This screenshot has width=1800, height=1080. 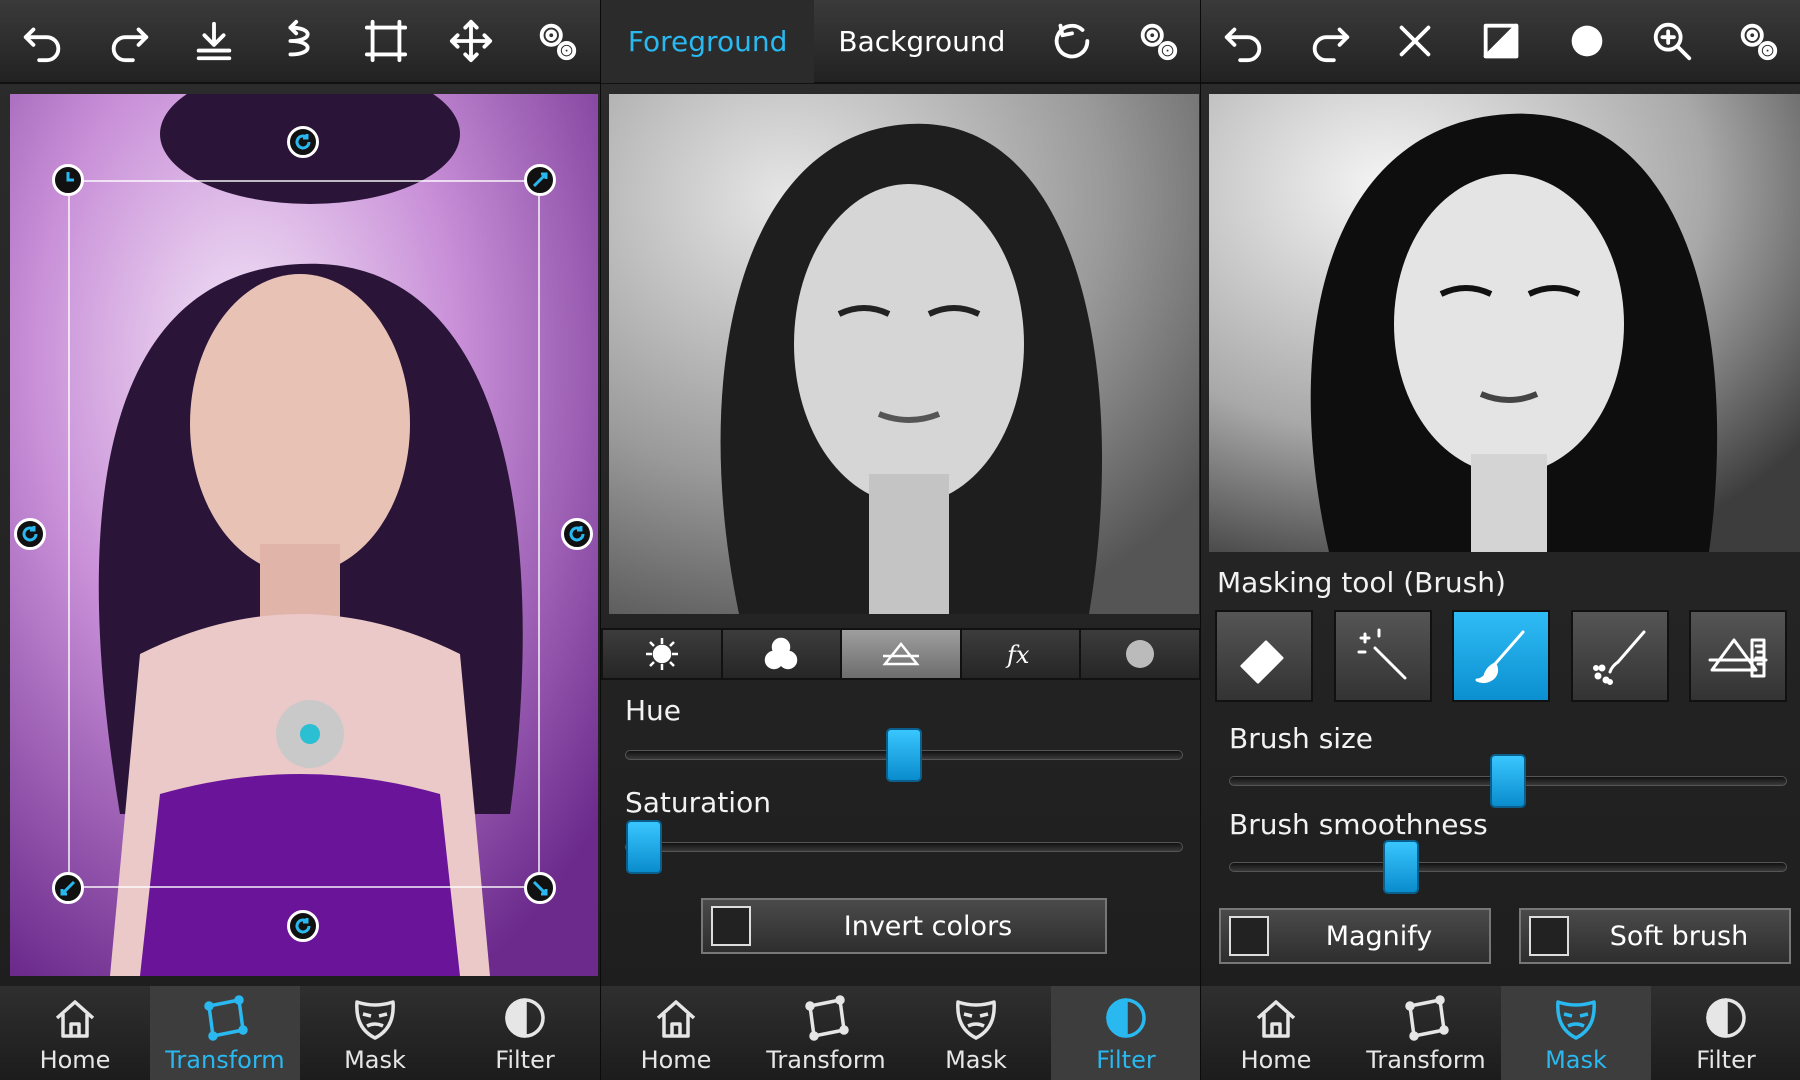 What do you see at coordinates (783, 654) in the screenshot?
I see `tab-color` at bounding box center [783, 654].